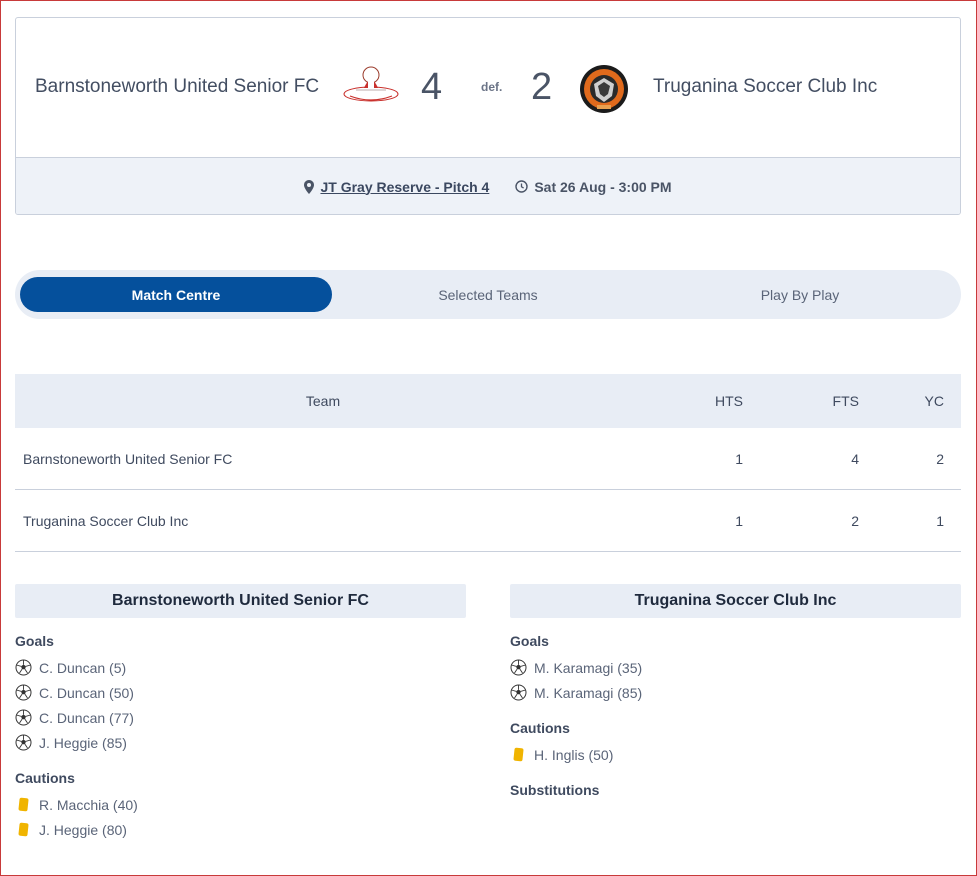 The width and height of the screenshot is (977, 876). I want to click on home-team-name: Barnstoneworth United Senior FC, so click(177, 87).